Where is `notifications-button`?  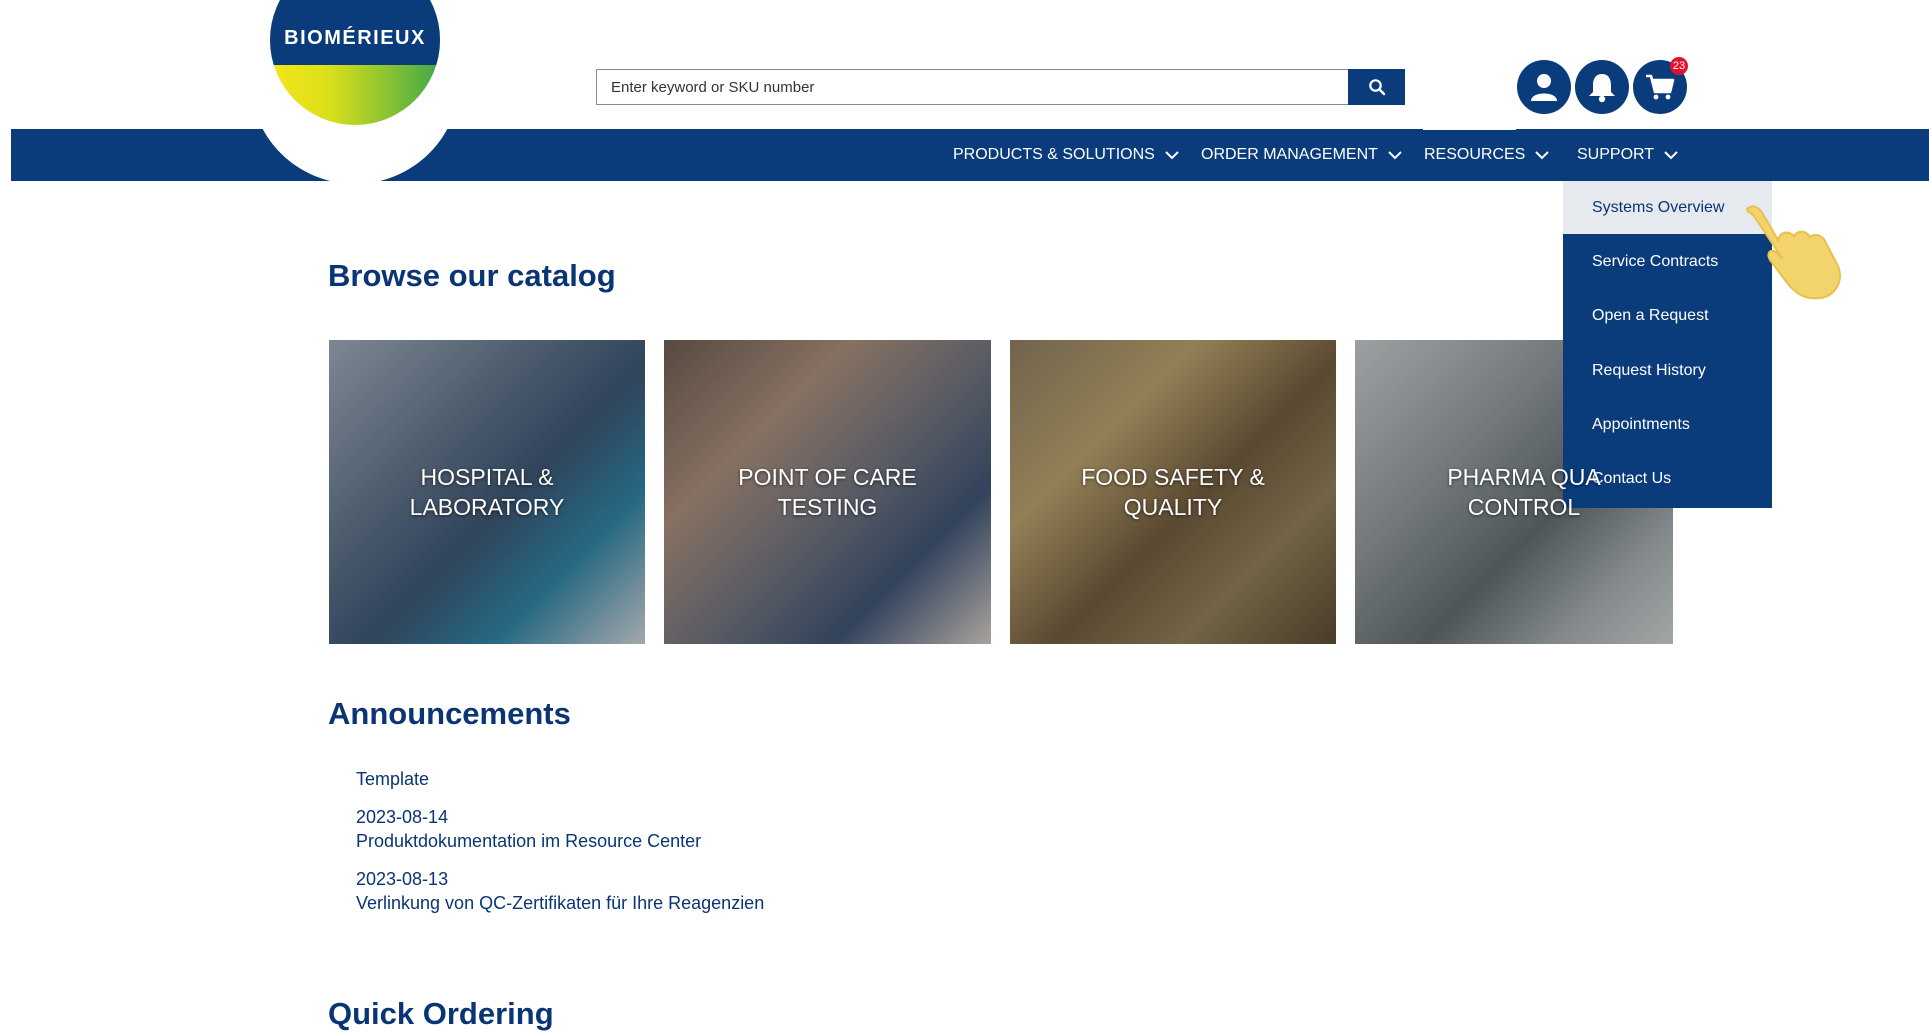 notifications-button is located at coordinates (1602, 87).